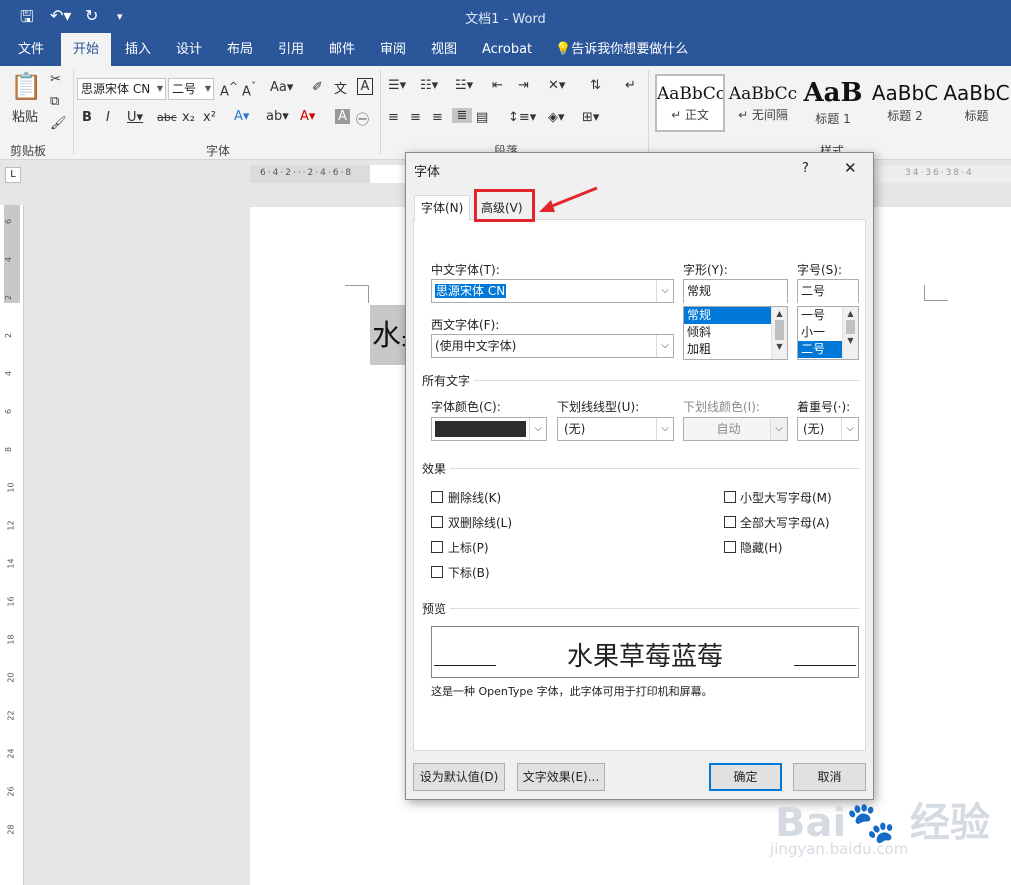 This screenshot has width=1011, height=885. I want to click on superscript-label: 上标(P), so click(468, 547).